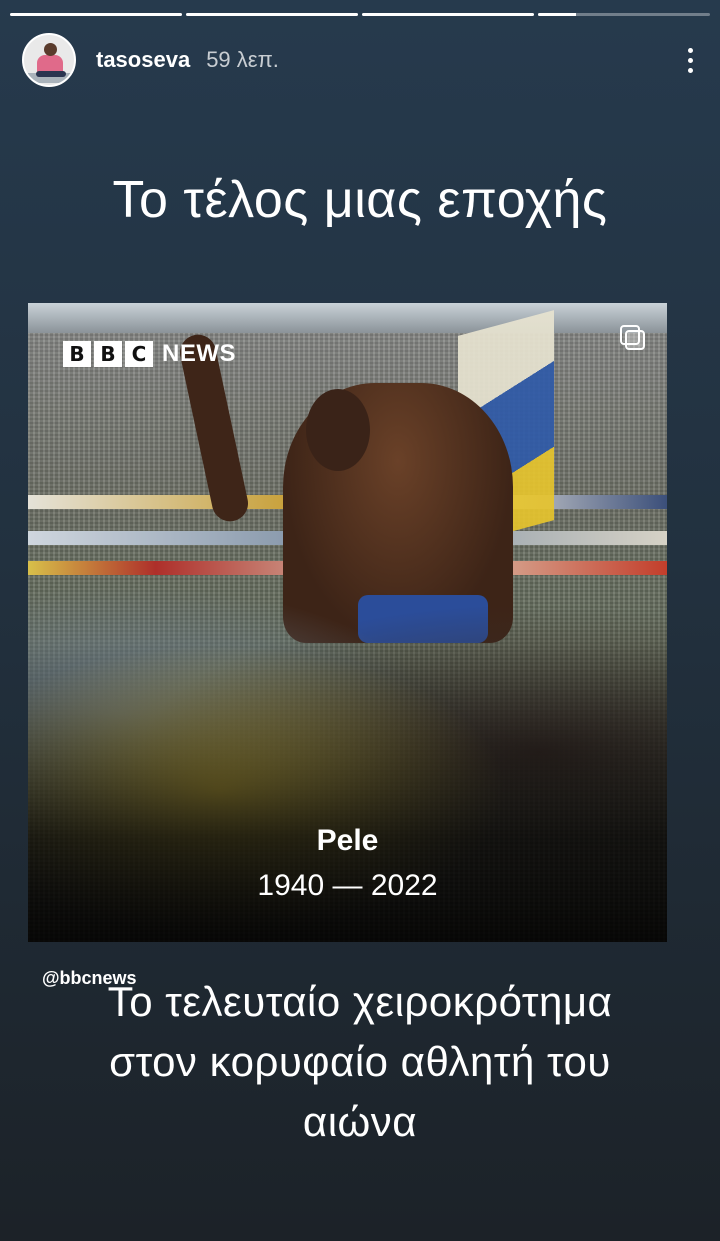 Image resolution: width=720 pixels, height=1241 pixels. Describe the element at coordinates (49, 60) in the screenshot. I see `avatar` at that location.